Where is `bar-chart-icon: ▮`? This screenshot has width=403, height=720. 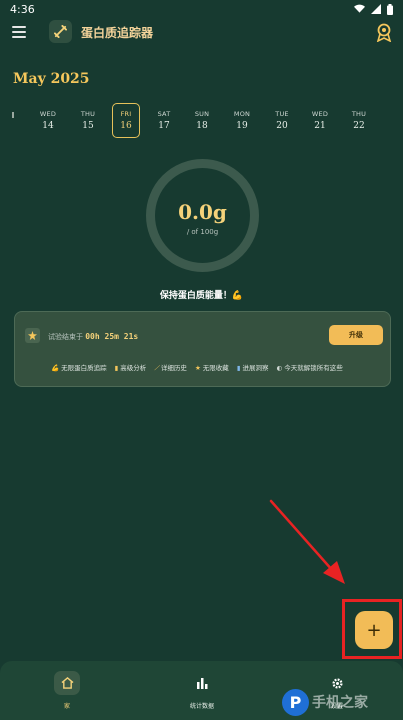
bar-chart-icon: ▮ is located at coordinates (116, 368).